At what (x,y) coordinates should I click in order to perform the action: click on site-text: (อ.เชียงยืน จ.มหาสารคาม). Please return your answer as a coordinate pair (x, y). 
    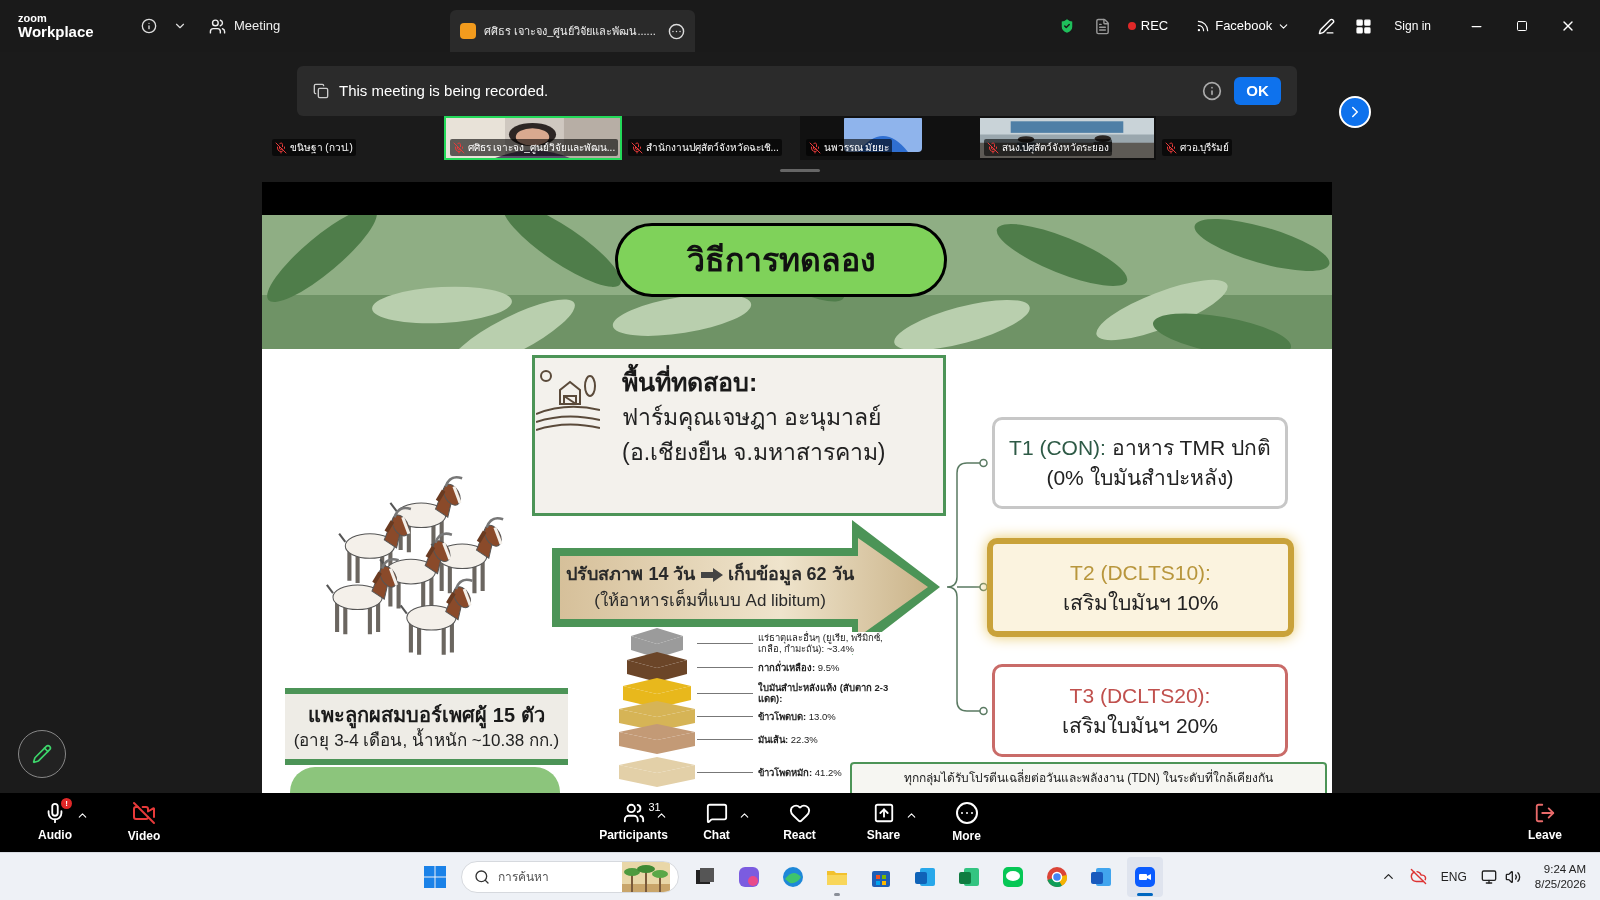
    Looking at the image, I should click on (754, 452).